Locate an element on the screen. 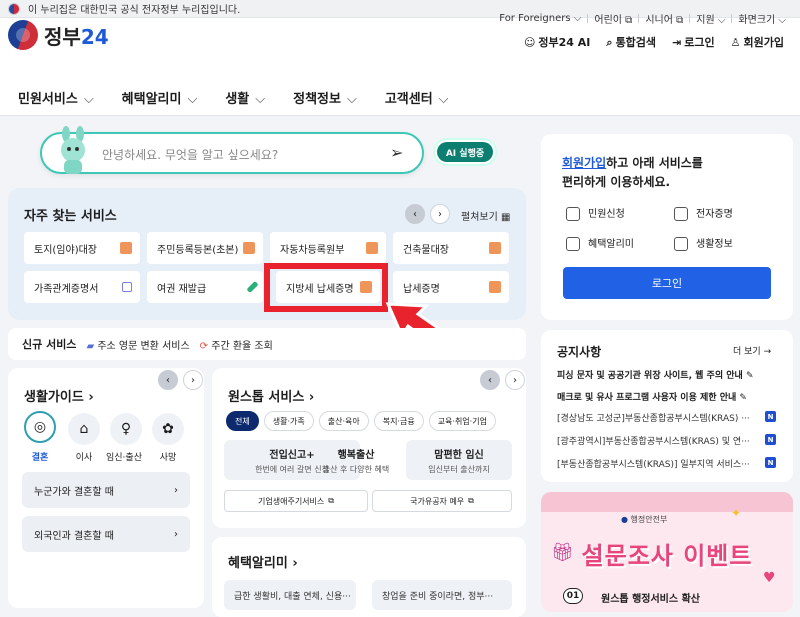 The image size is (800, 617). notice-item-pinned: 매크로 및 유사 프로그램 사용자 이용 제한 안내 ✎ is located at coordinates (652, 396).